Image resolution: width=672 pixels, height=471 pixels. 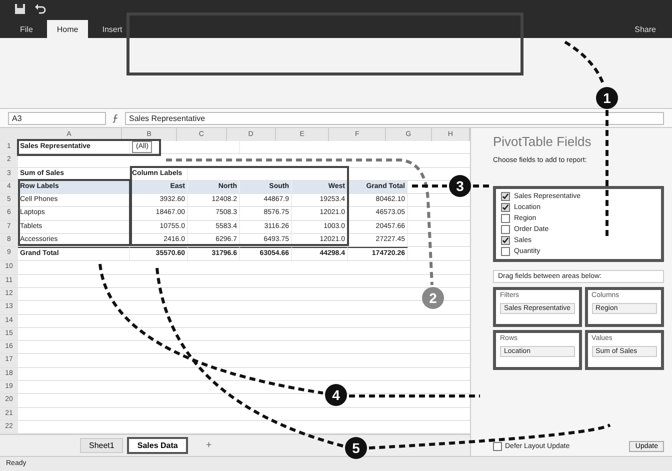 What do you see at coordinates (26, 29) in the screenshot?
I see `ribbon-tab: File` at bounding box center [26, 29].